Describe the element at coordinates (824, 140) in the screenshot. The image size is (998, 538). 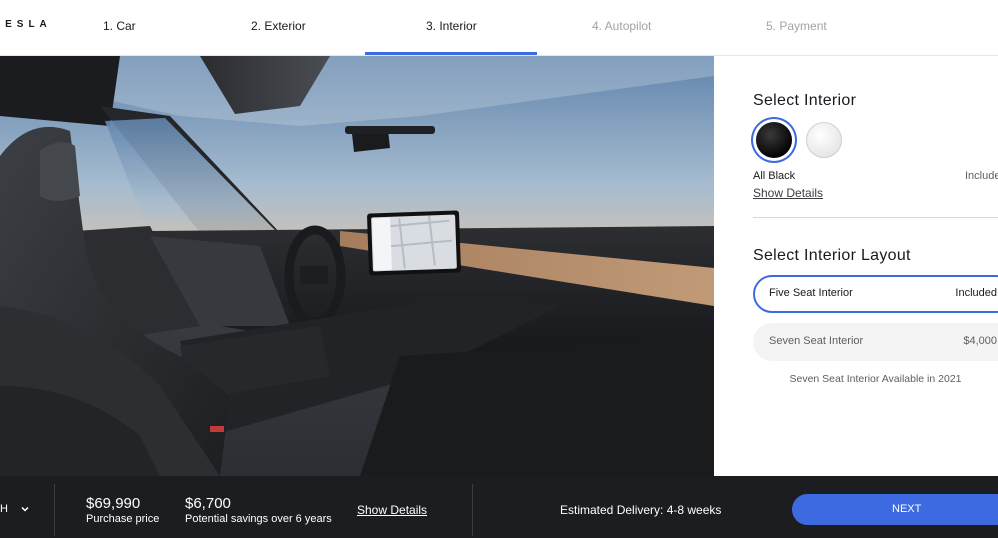
I see `interior-swatch-black-and-white` at that location.